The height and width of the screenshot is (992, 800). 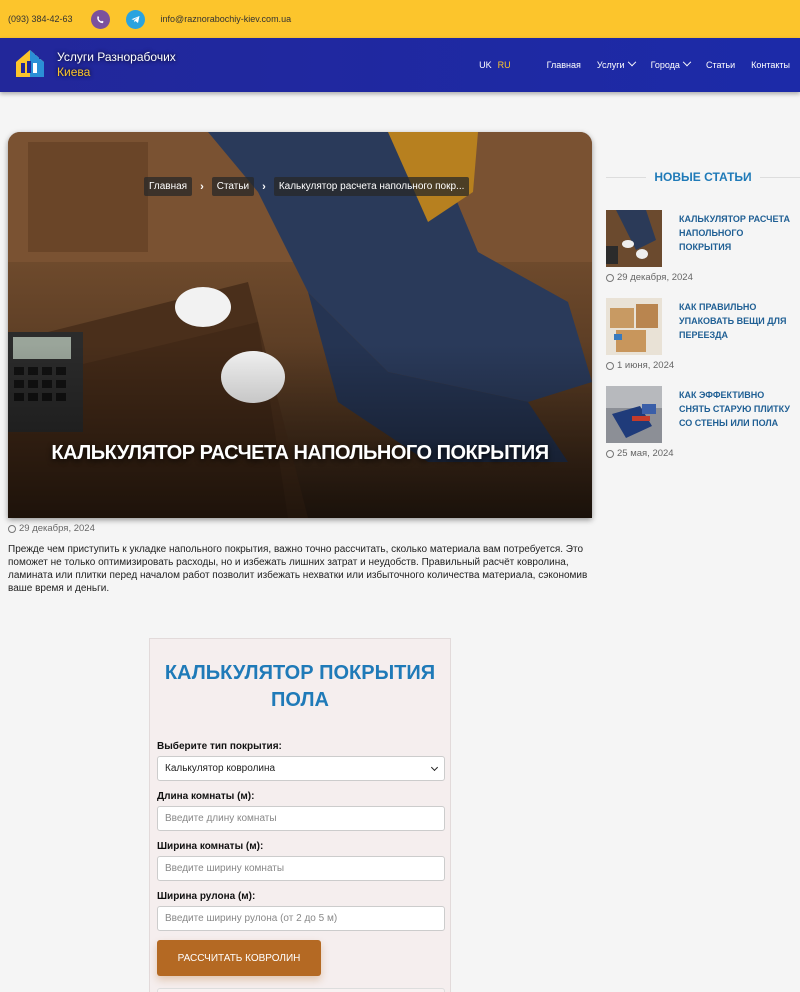 What do you see at coordinates (736, 233) in the screenshot?
I see `post-title: КАЛЬКУЛЯТОР РАСЧЕТА НАПОЛЬНОГО ПОКРЫТИЯ` at bounding box center [736, 233].